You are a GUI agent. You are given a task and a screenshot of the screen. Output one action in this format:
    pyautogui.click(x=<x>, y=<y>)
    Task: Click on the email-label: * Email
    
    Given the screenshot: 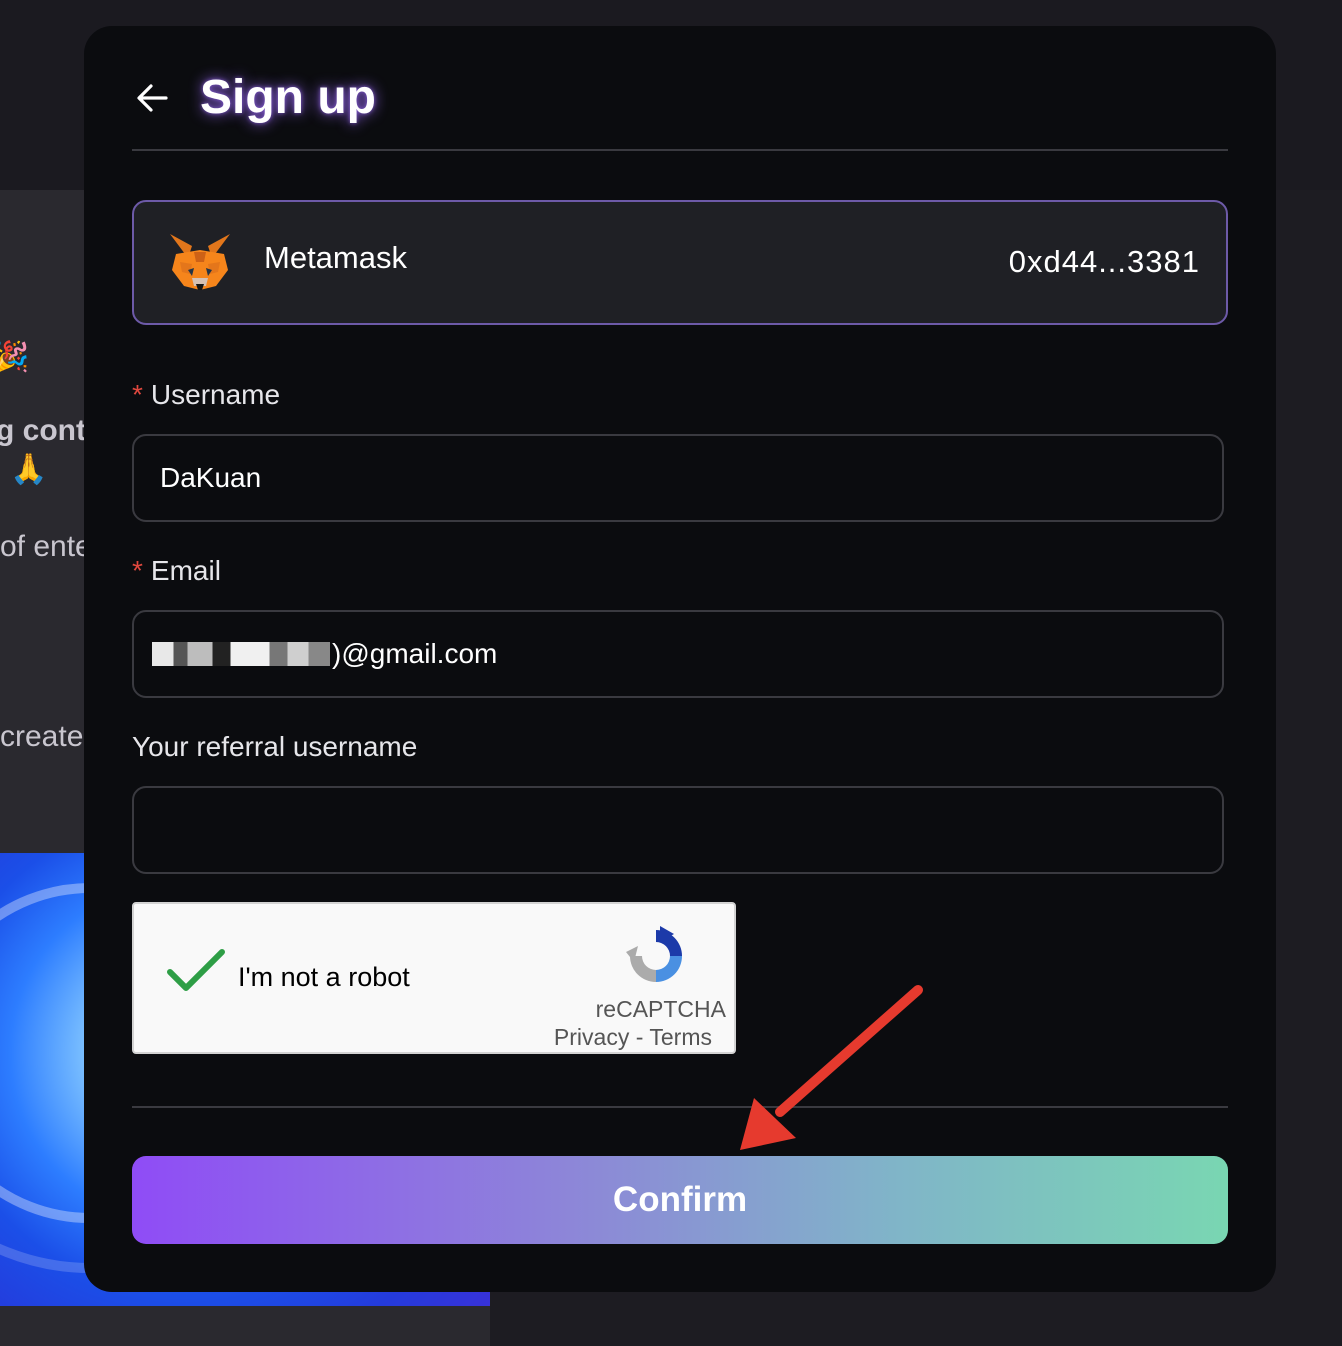 What is the action you would take?
    pyautogui.click(x=176, y=571)
    